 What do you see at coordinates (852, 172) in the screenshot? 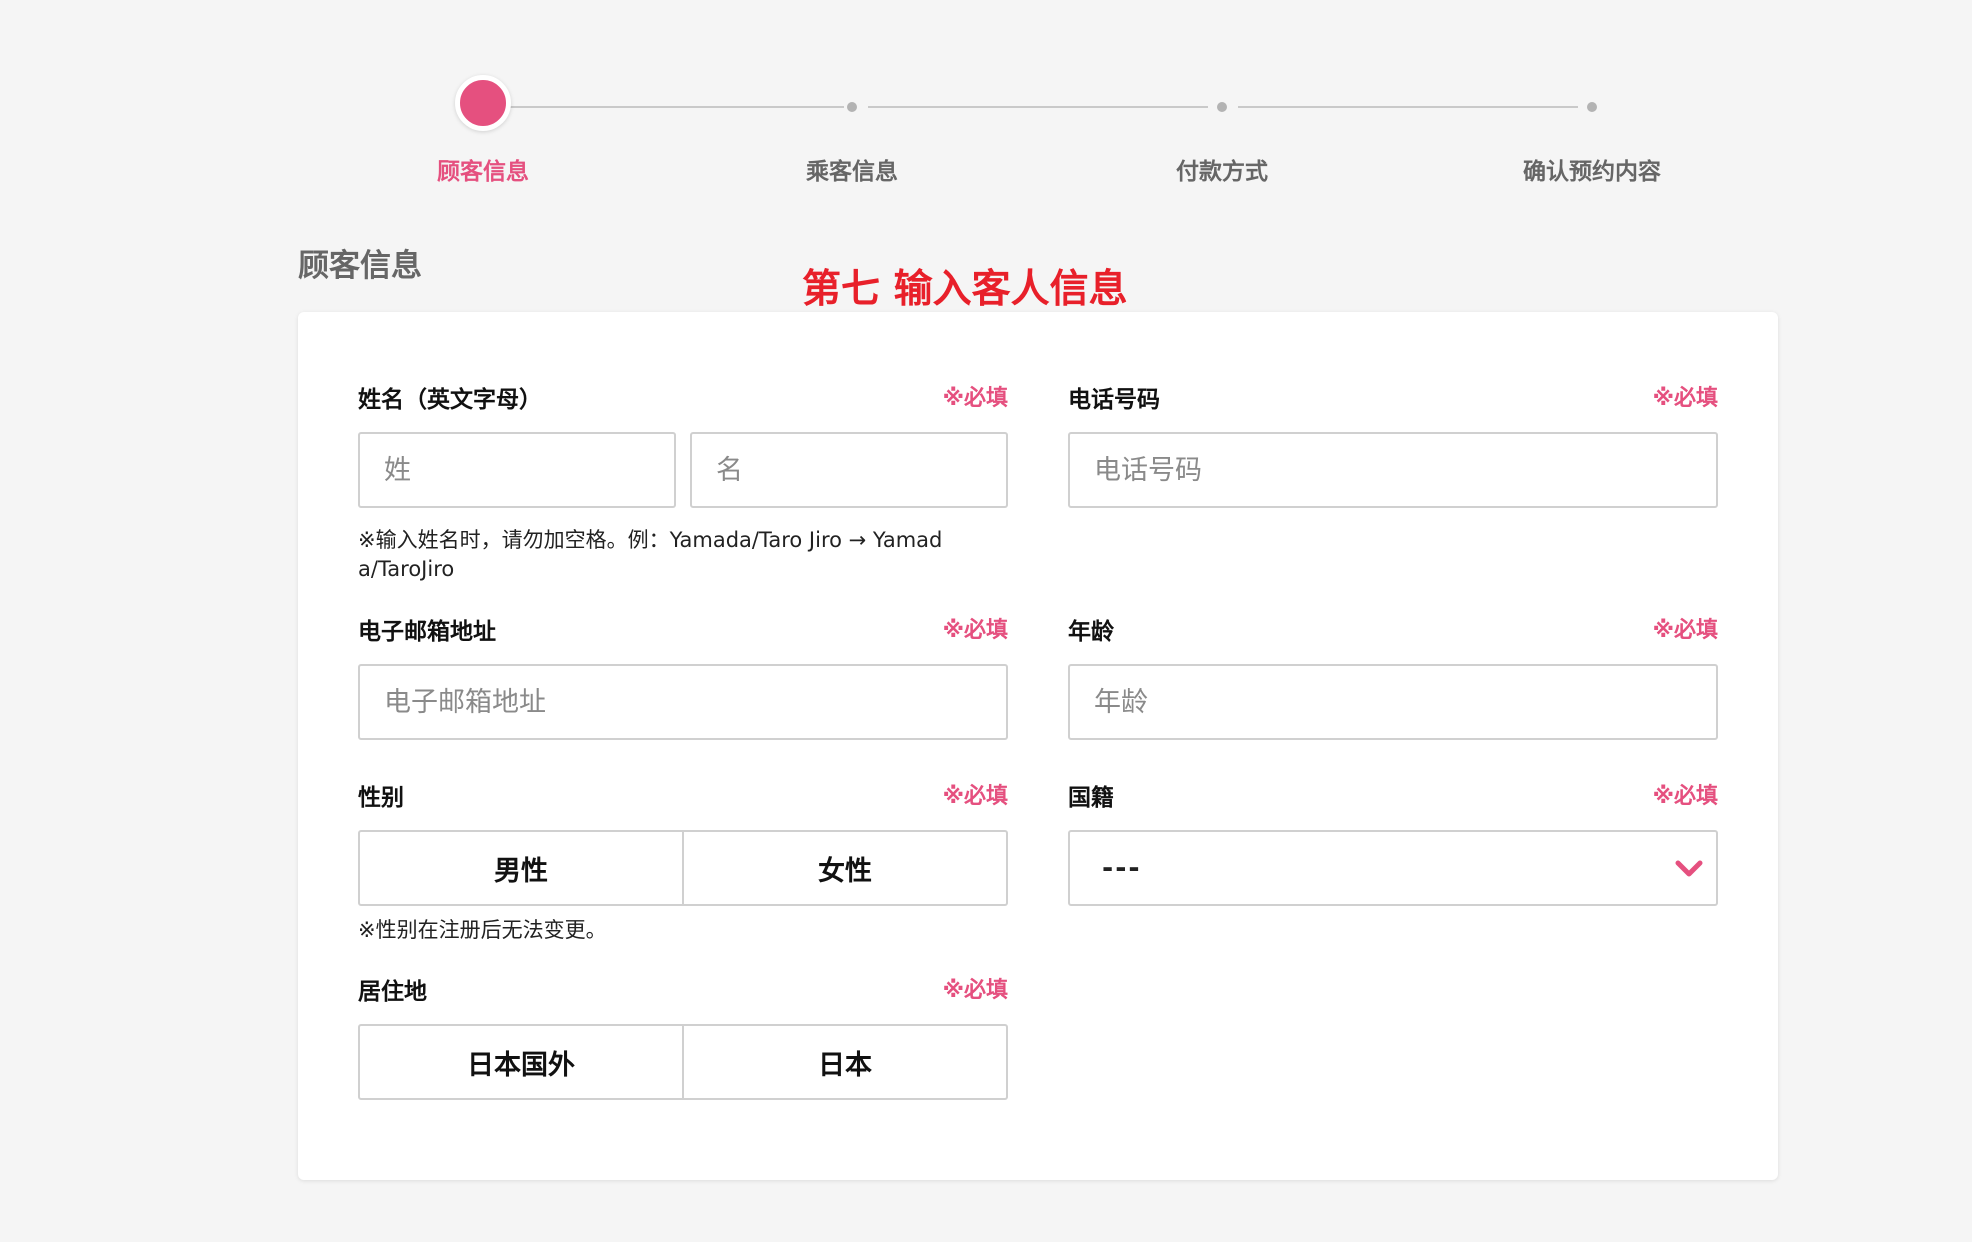
I see `step-label-passenger-info: 乘客信息` at bounding box center [852, 172].